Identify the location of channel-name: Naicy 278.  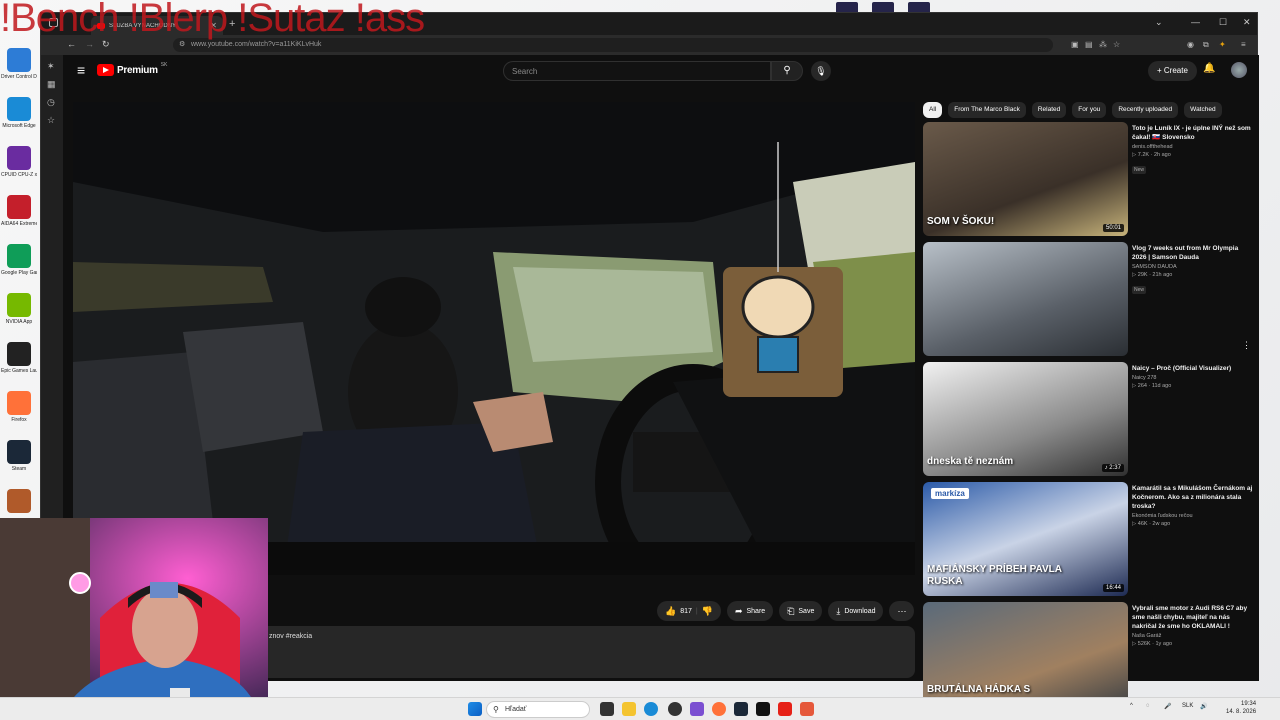
(1193, 378).